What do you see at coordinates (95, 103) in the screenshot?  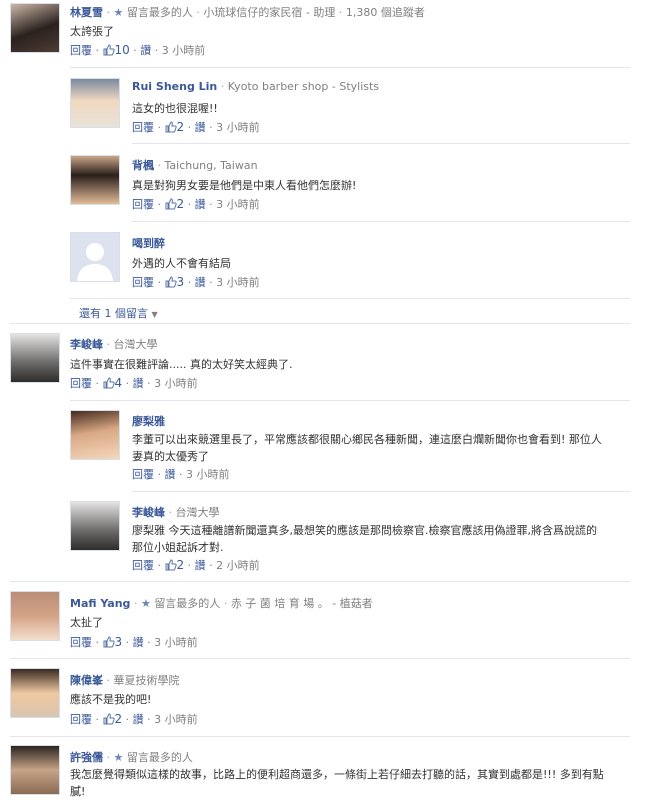 I see `man-with-baby-avatar` at bounding box center [95, 103].